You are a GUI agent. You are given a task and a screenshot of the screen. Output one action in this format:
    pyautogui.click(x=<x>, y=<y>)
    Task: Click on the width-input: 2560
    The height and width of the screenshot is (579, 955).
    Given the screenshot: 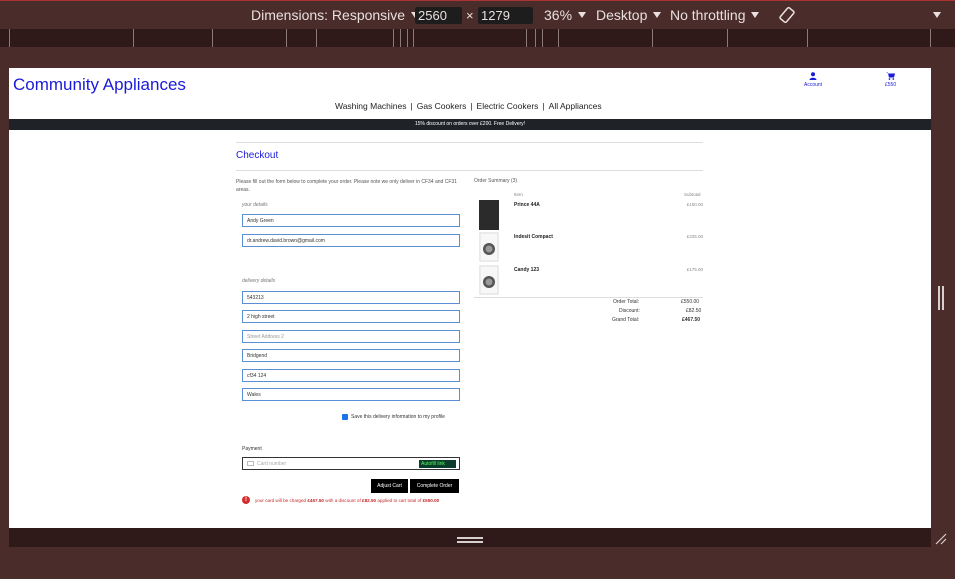 What is the action you would take?
    pyautogui.click(x=438, y=15)
    